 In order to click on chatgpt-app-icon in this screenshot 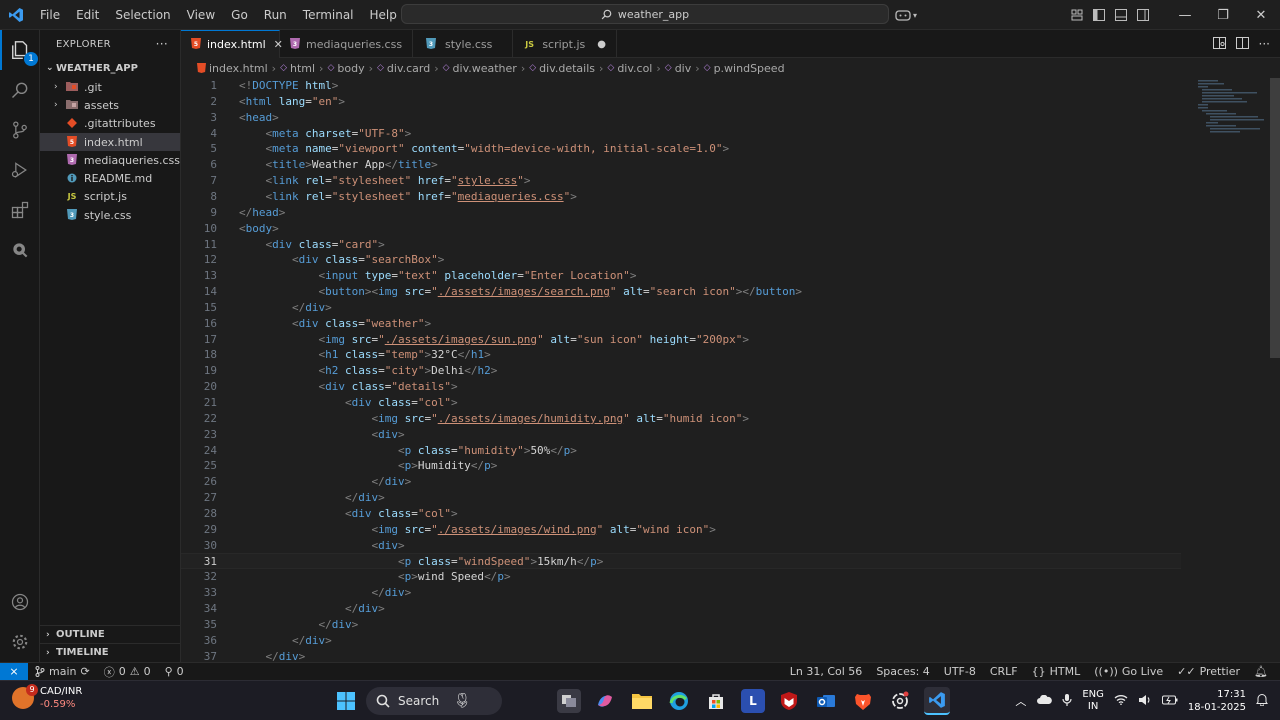, I will do `click(900, 701)`.